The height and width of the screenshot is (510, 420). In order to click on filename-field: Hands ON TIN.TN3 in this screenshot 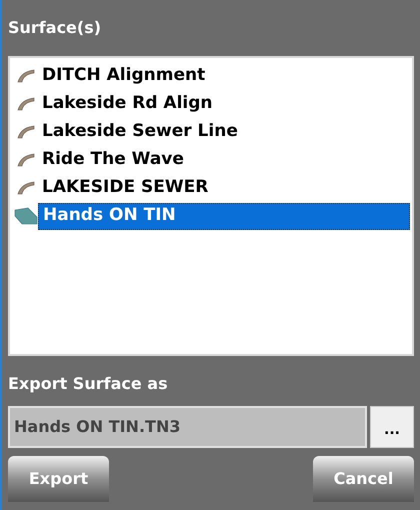, I will do `click(187, 427)`.